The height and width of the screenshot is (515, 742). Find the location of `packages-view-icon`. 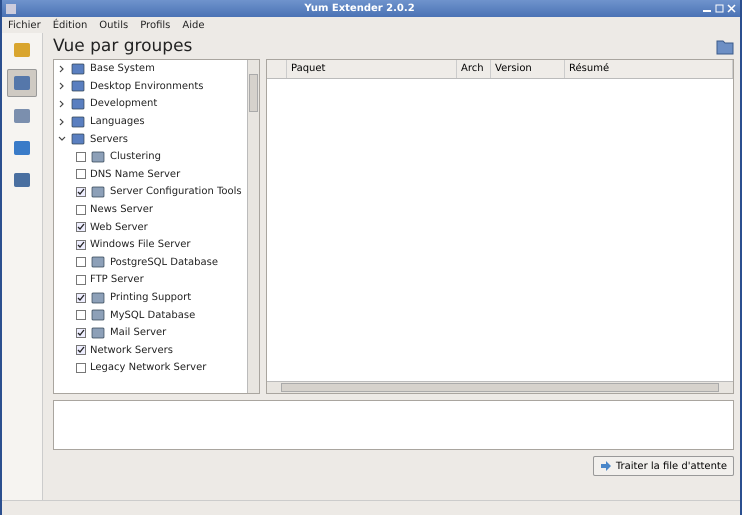

packages-view-icon is located at coordinates (22, 50).